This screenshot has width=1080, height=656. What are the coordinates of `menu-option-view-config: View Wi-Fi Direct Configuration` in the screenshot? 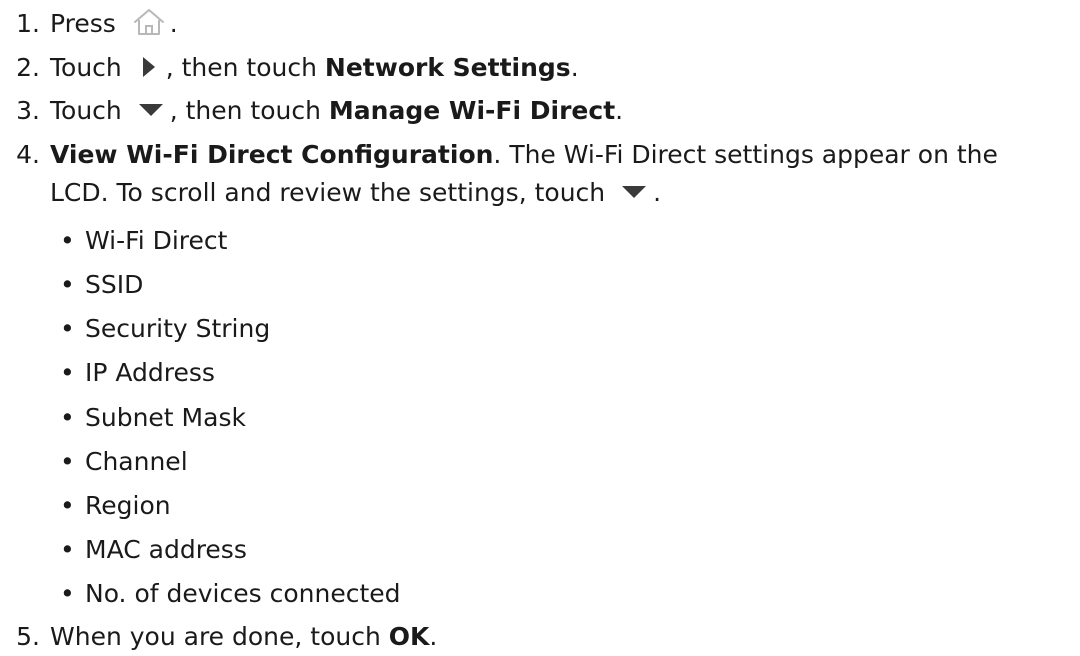 It's located at (272, 154).